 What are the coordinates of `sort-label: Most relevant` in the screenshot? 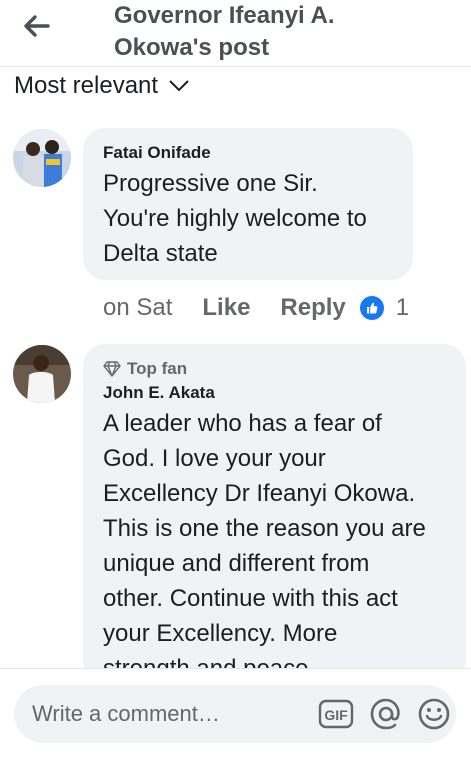 It's located at (86, 85).